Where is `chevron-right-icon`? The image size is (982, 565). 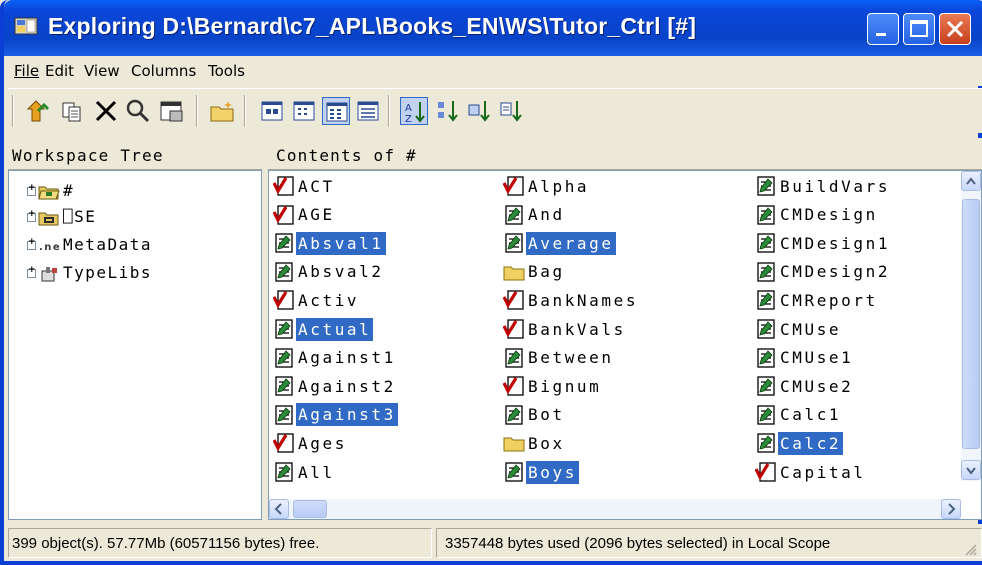
chevron-right-icon is located at coordinates (952, 509).